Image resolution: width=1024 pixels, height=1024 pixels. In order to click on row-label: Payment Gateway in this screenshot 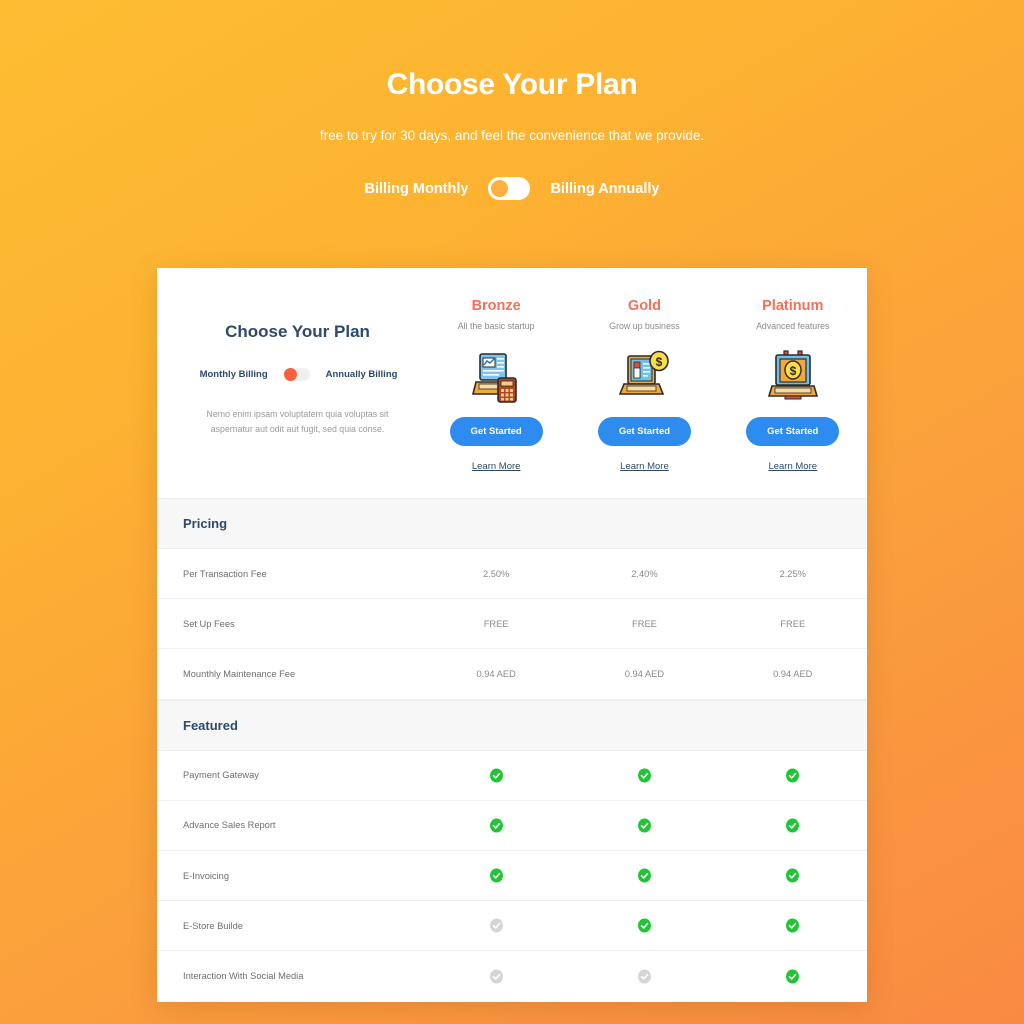, I will do `click(221, 775)`.